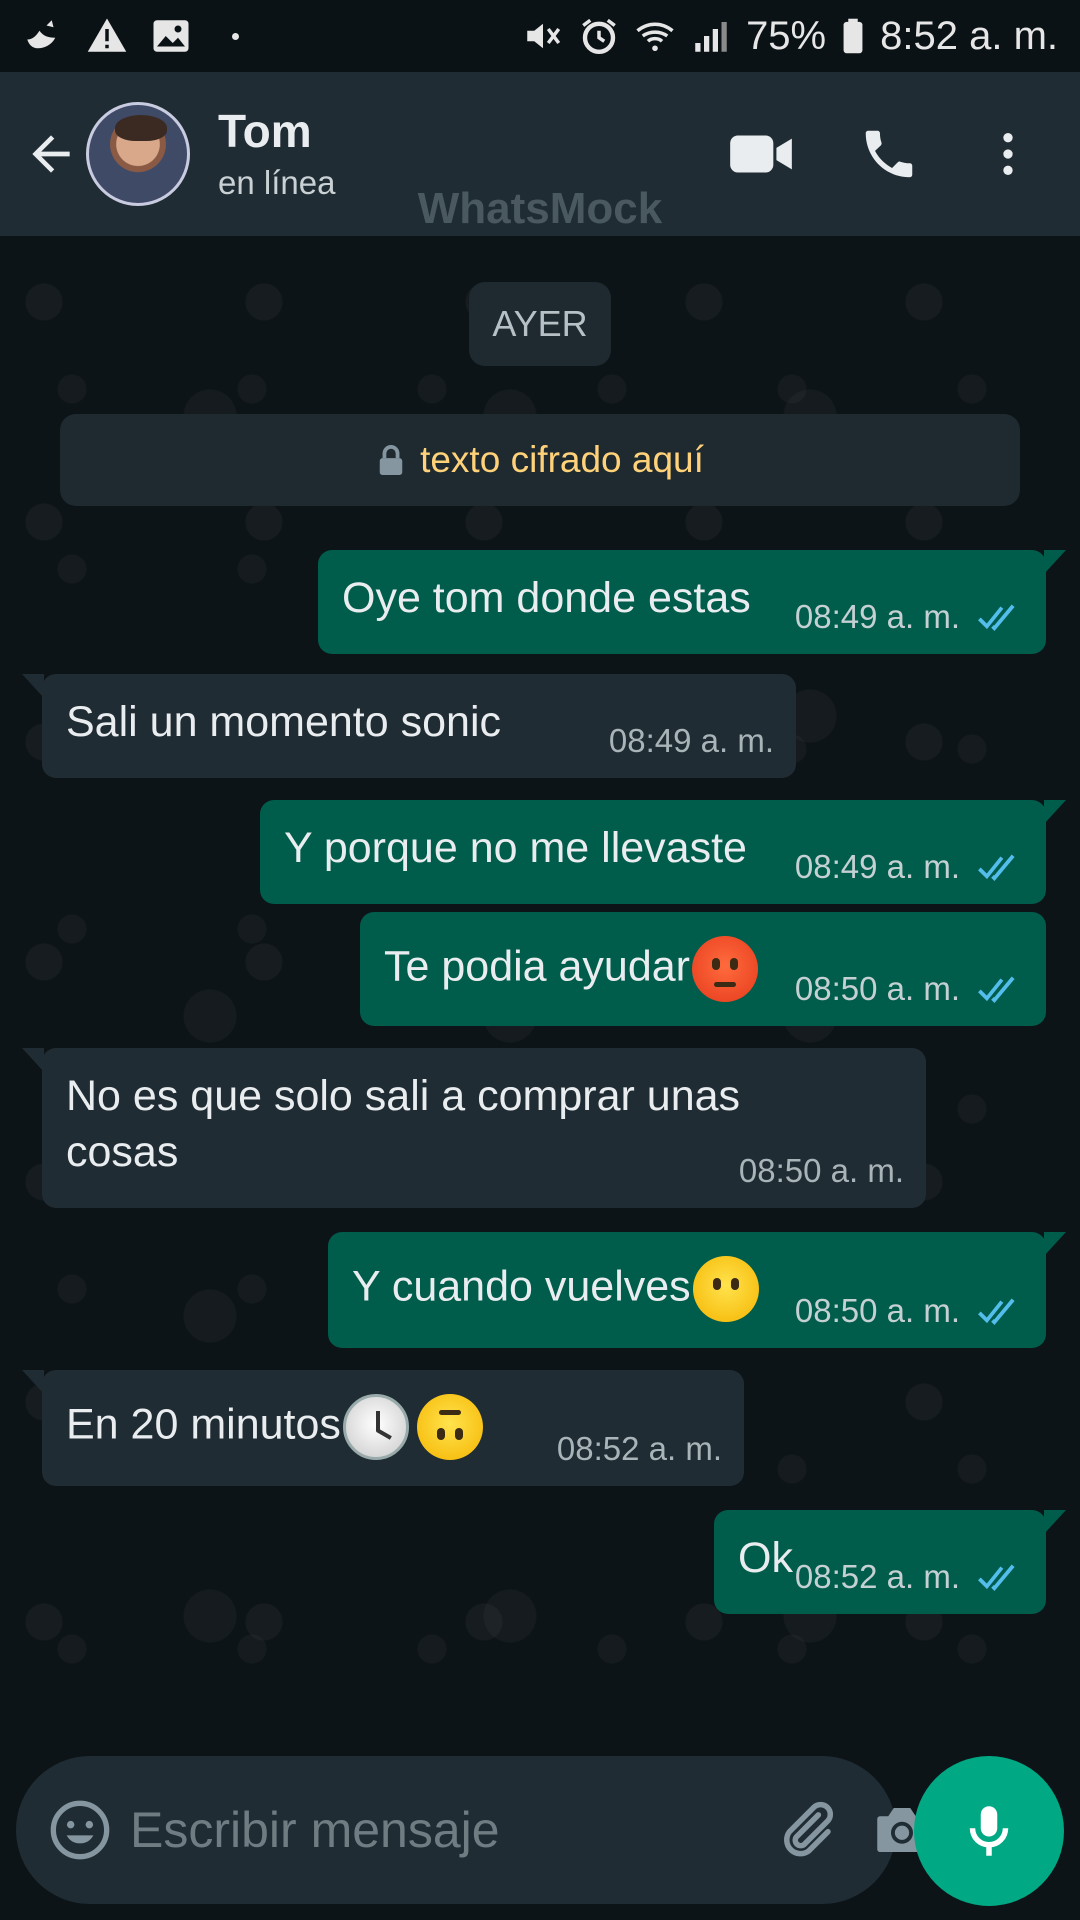 The width and height of the screenshot is (1080, 1920). What do you see at coordinates (203, 1424) in the screenshot?
I see `message-text: En 20 minutos` at bounding box center [203, 1424].